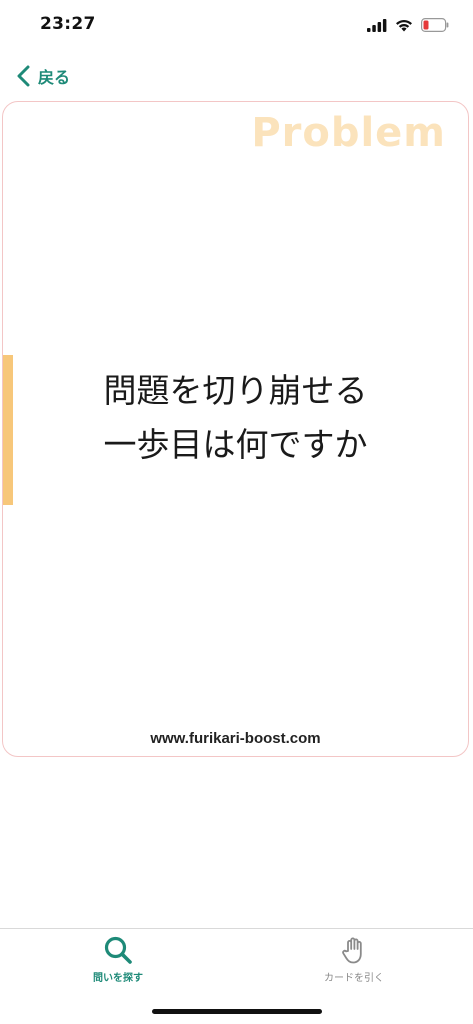 The width and height of the screenshot is (473, 1024). I want to click on back-label: 戻る, so click(54, 77).